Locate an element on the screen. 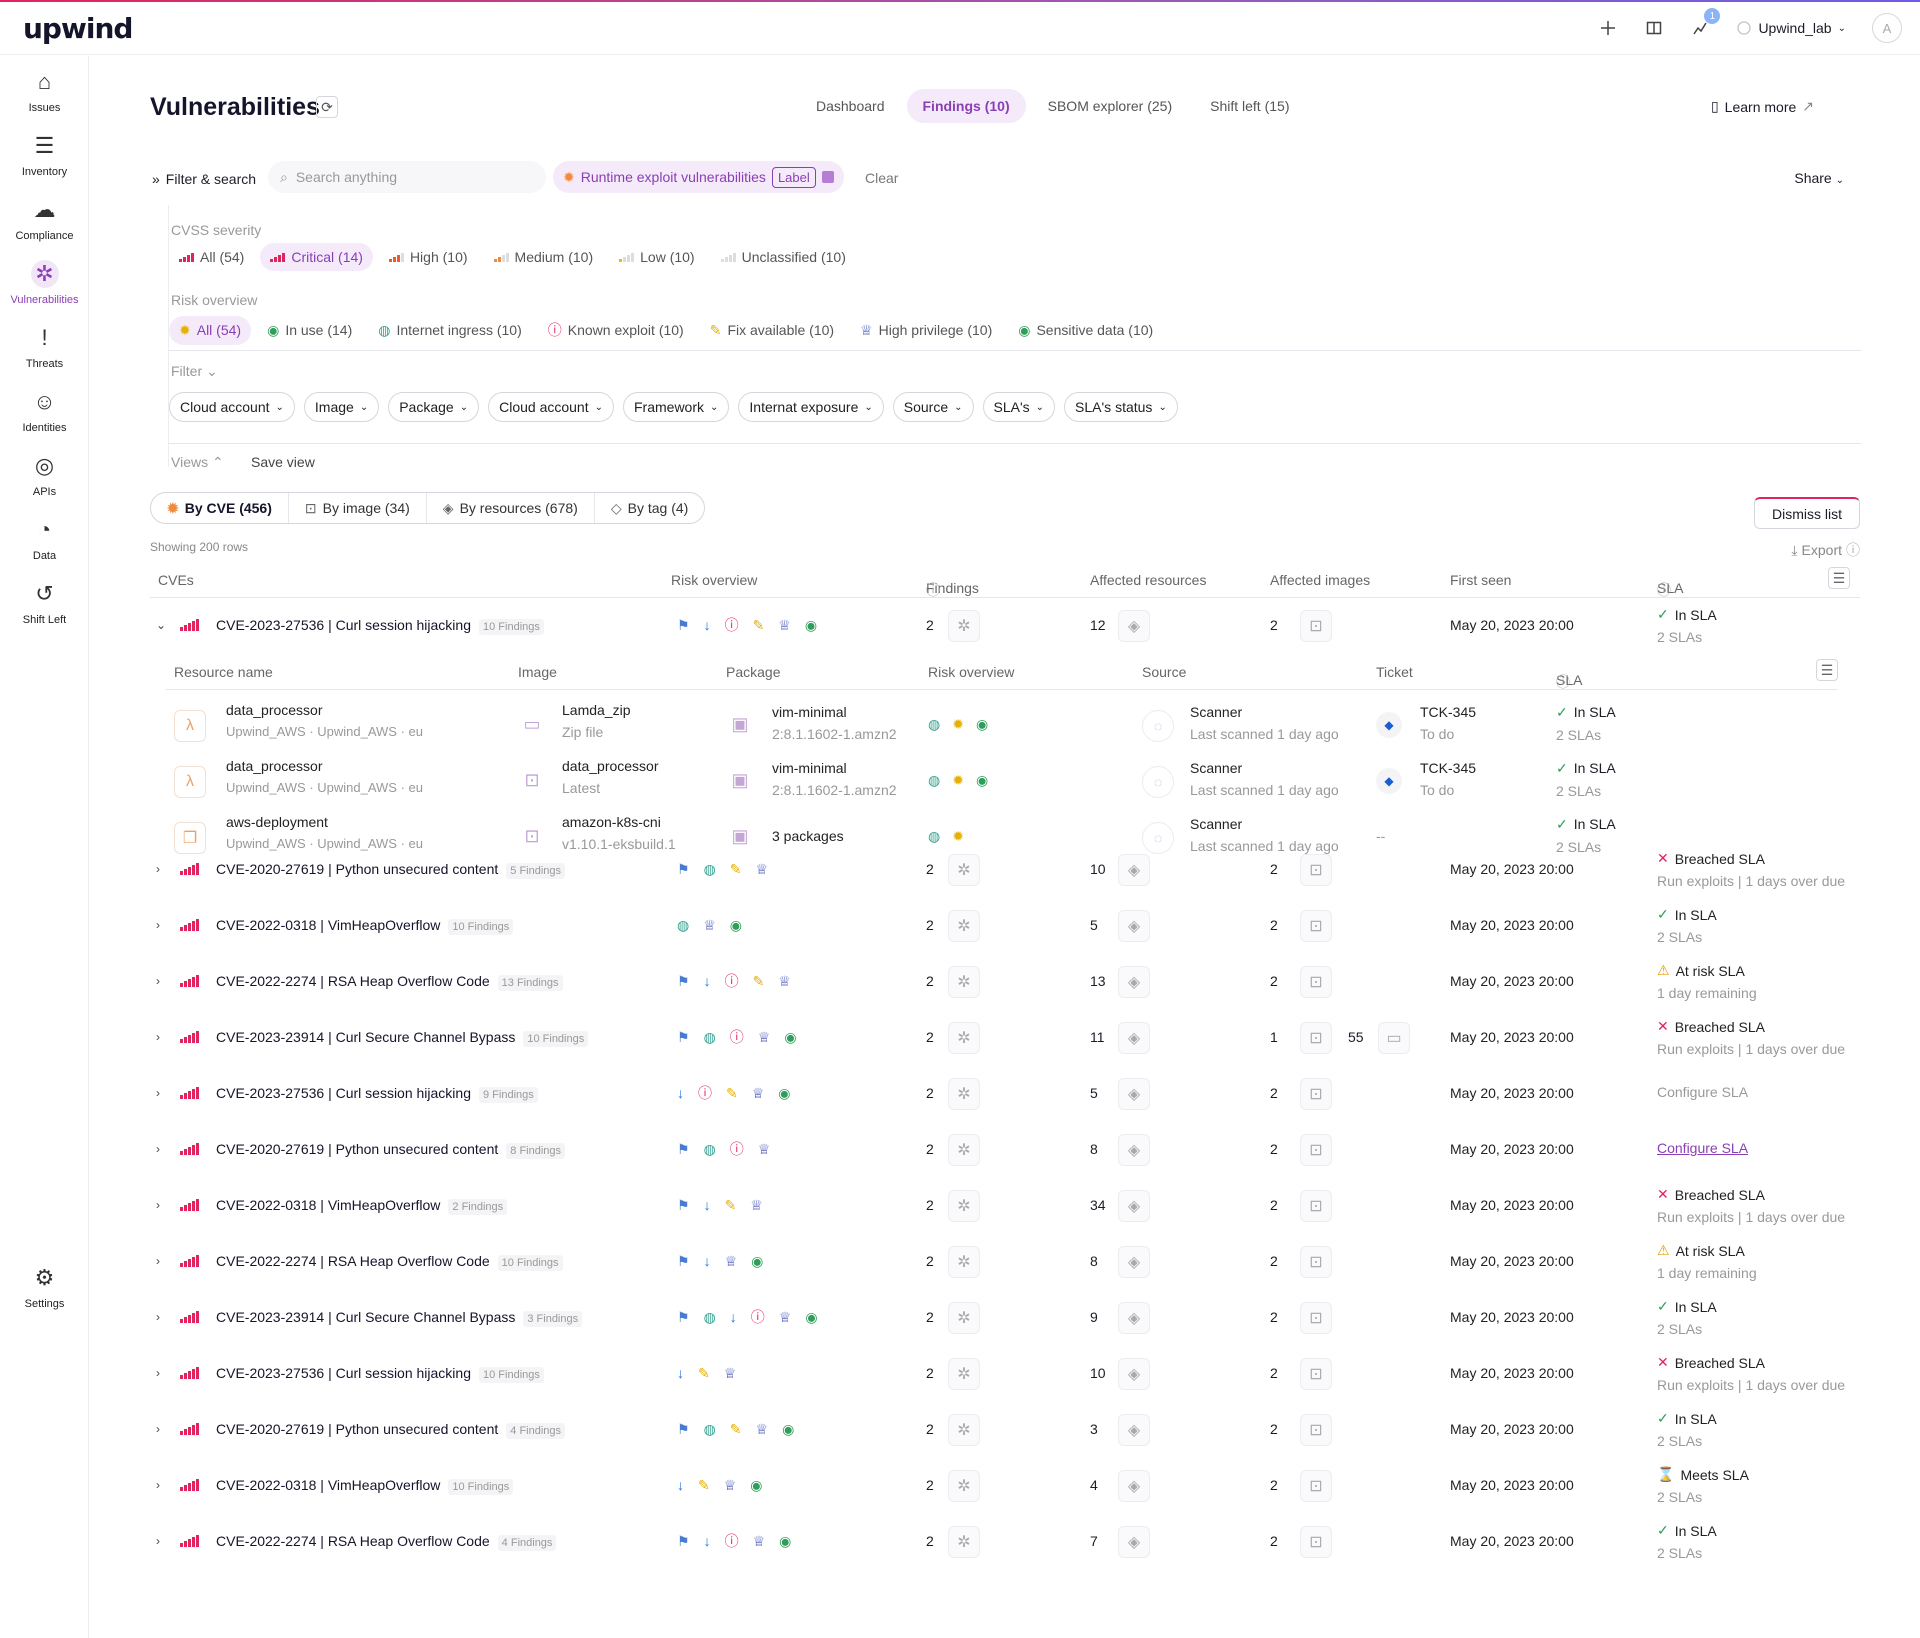 The image size is (1920, 1638). sidebar-item-apis: ◎ APIs is located at coordinates (44, 475).